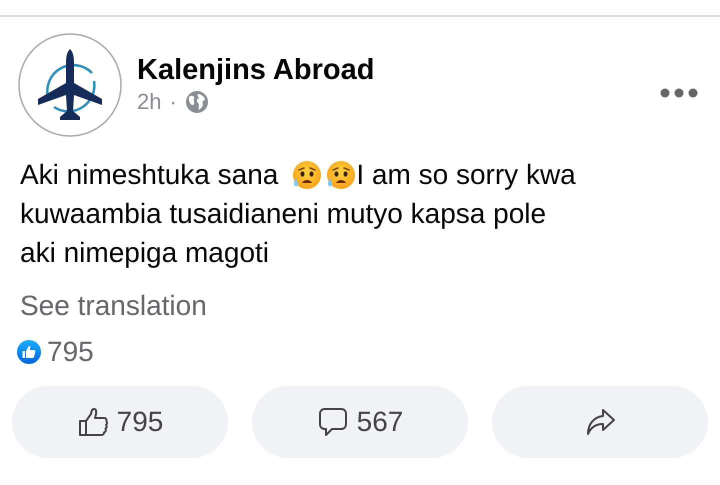  I want to click on comment-icon, so click(332, 422).